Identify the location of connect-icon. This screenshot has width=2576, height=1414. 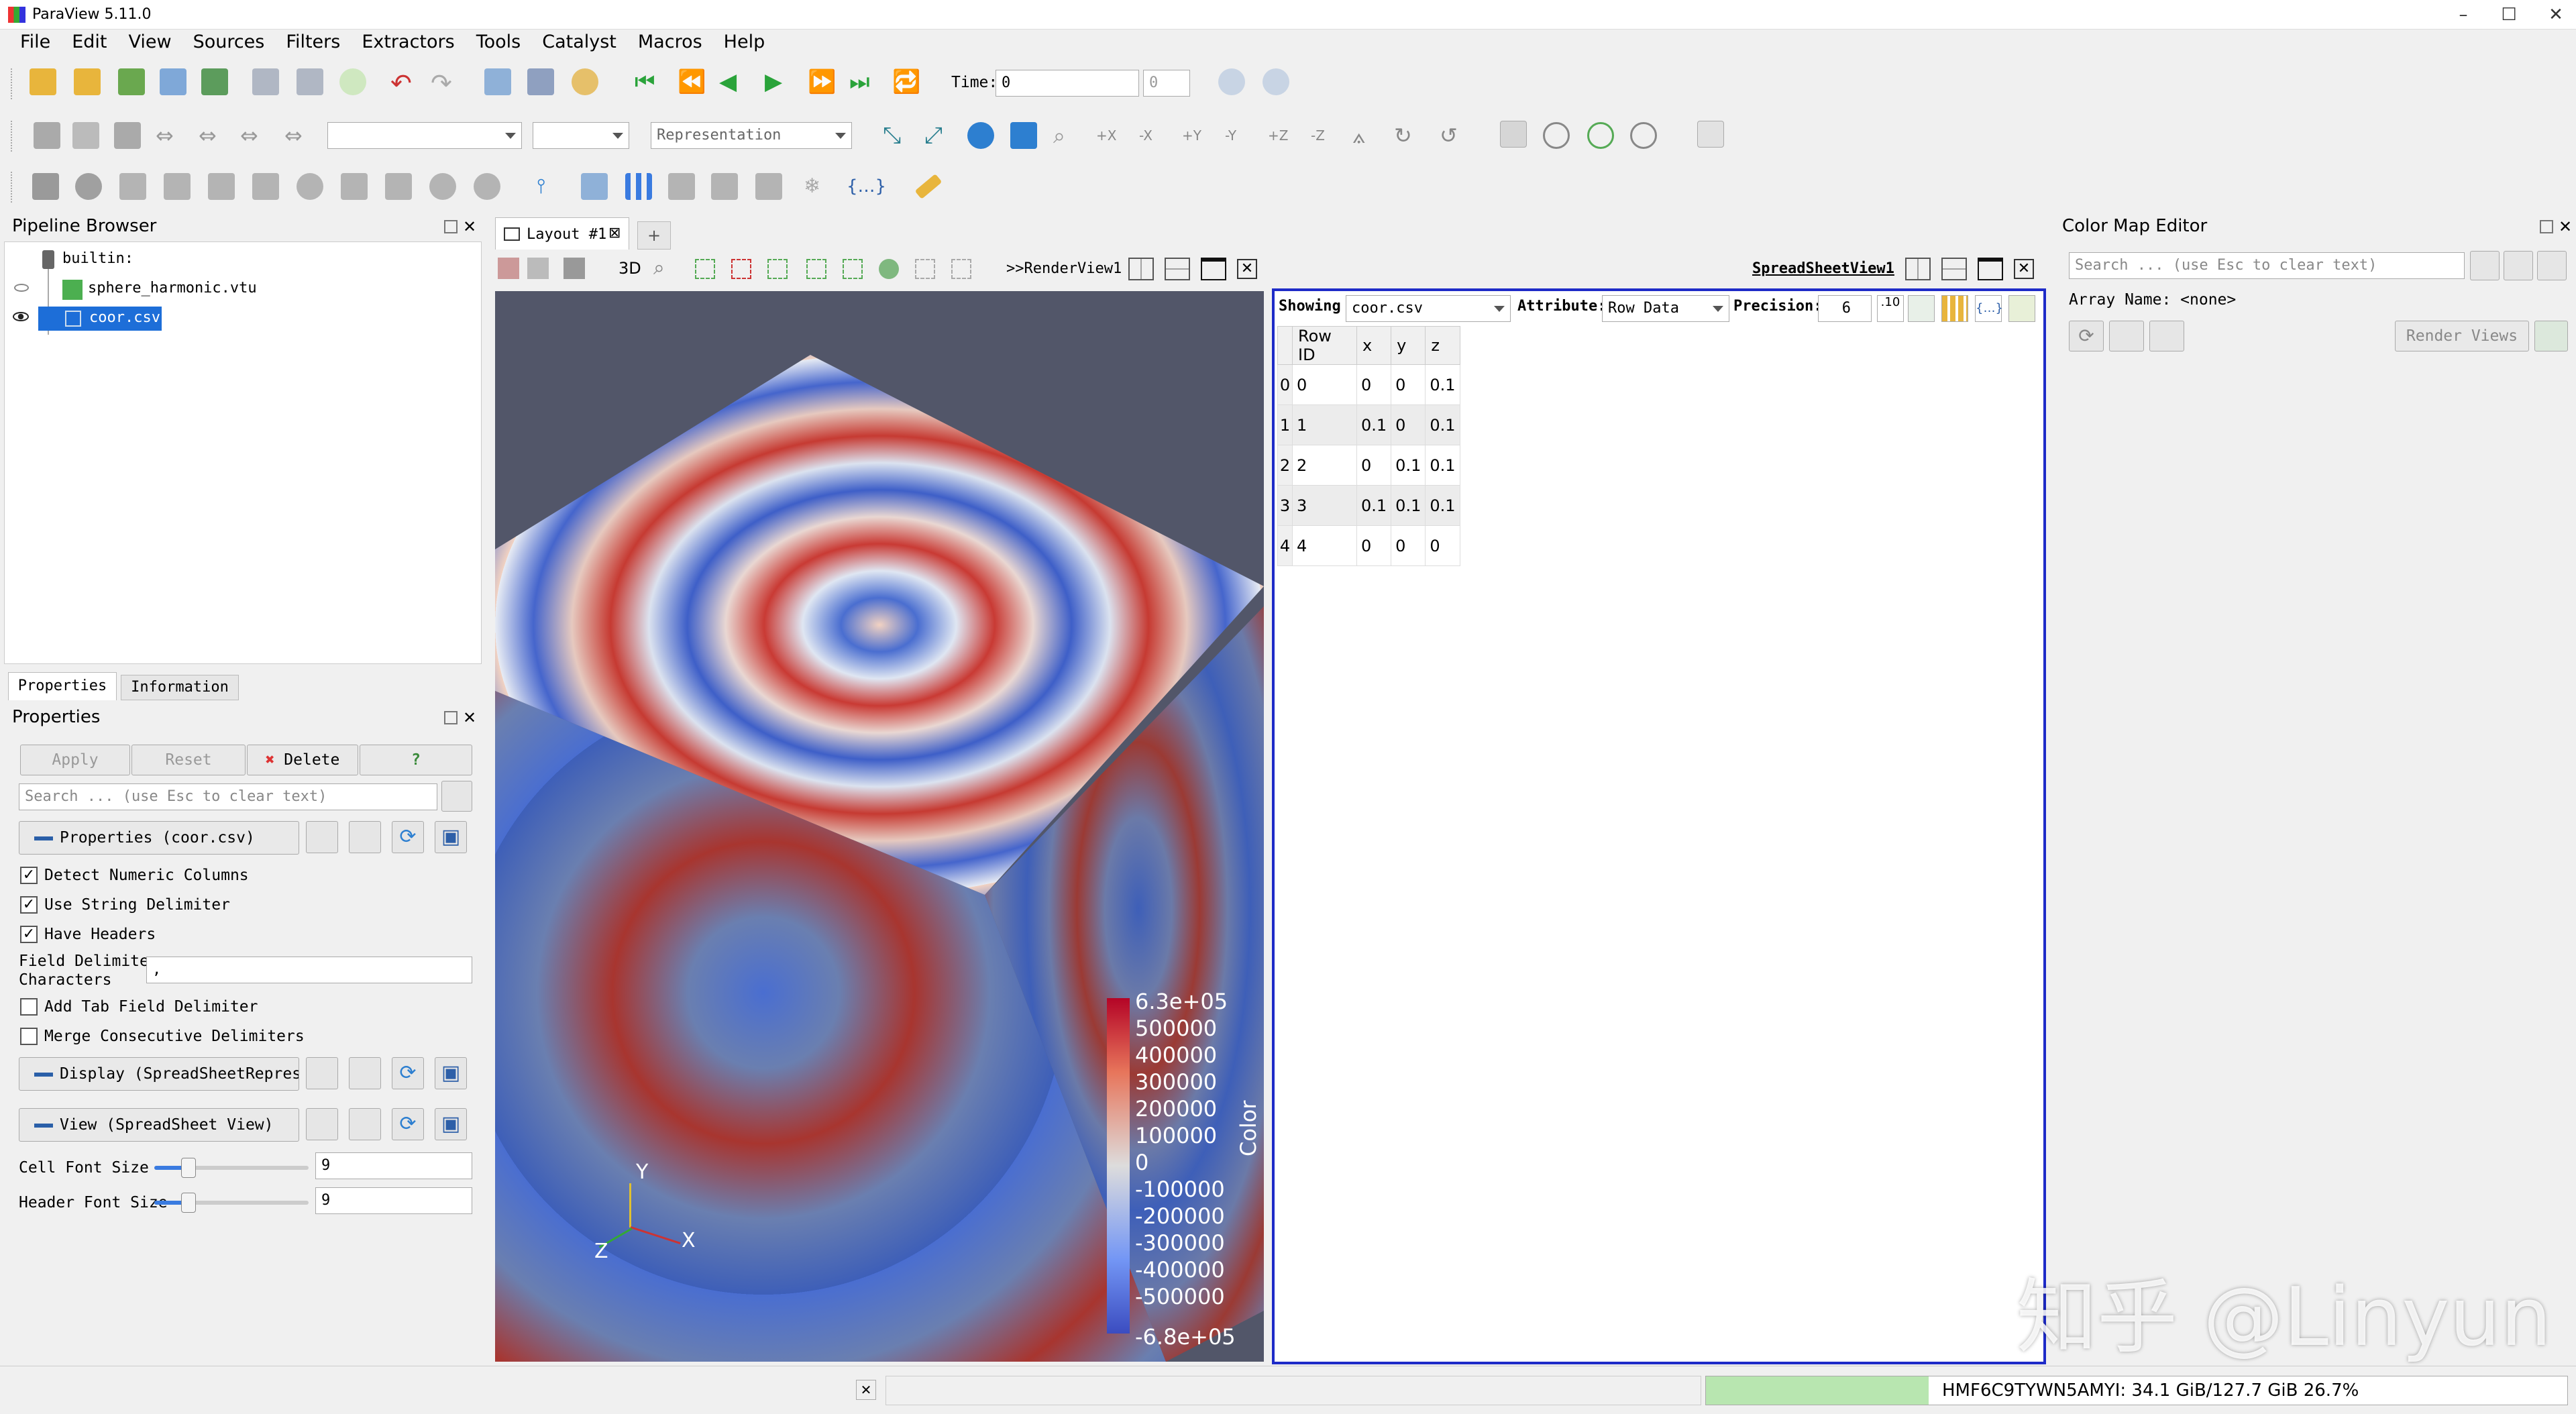
(173, 81).